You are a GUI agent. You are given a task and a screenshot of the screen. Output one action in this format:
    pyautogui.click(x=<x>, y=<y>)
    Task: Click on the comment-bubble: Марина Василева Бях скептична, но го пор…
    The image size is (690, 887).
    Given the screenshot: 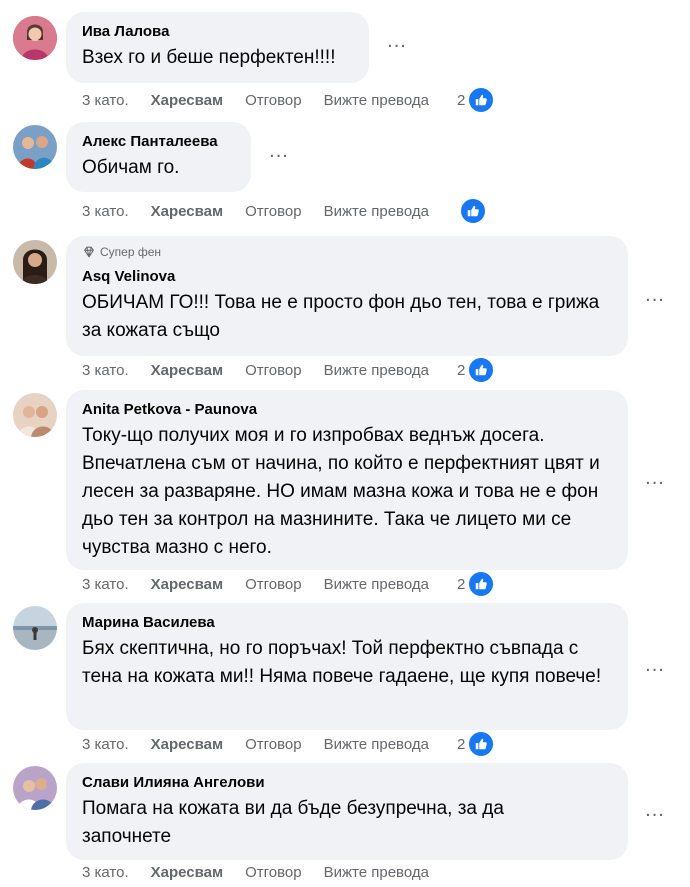 What is the action you would take?
    pyautogui.click(x=347, y=666)
    